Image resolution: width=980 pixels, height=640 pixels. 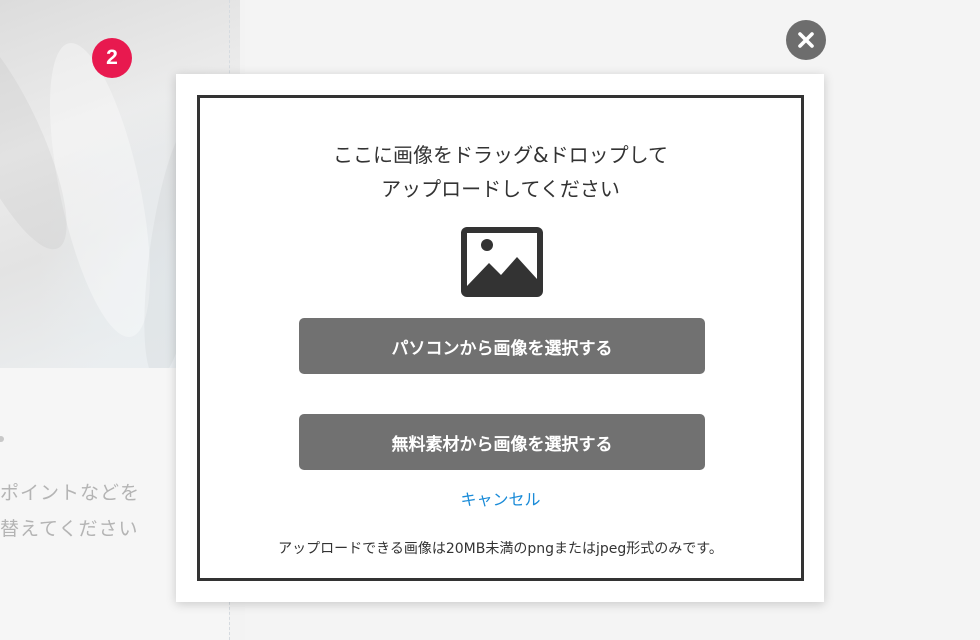 What do you see at coordinates (500, 172) in the screenshot?
I see `drop-instruction: ここに画像をドラッグ&ドロップして アップロードしてください` at bounding box center [500, 172].